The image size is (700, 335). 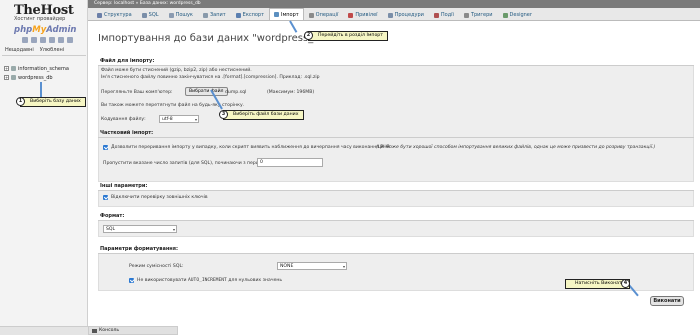 What do you see at coordinates (111, 229) in the screenshot?
I see `format-value: SQL` at bounding box center [111, 229].